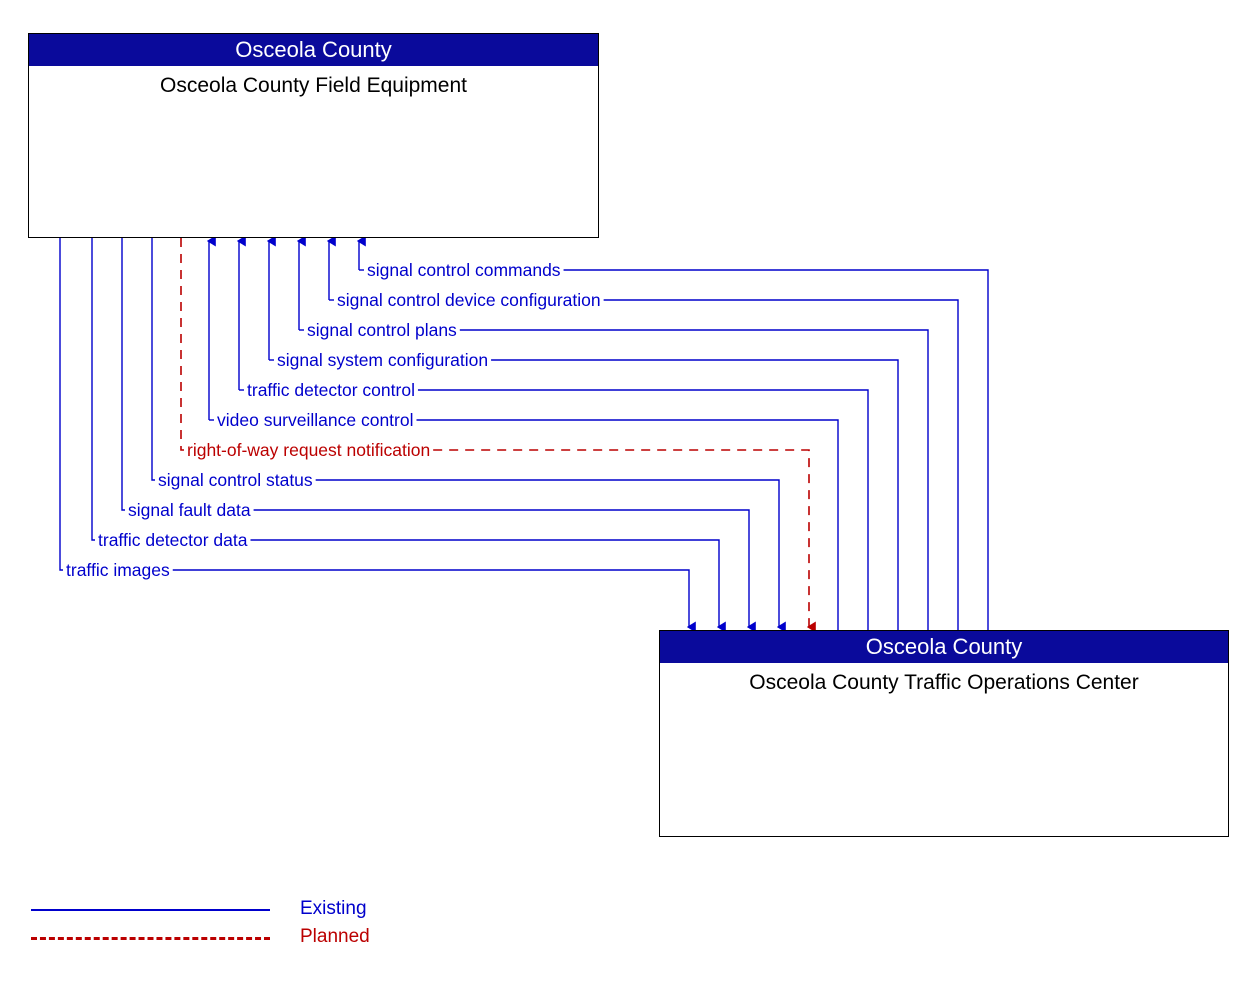 This screenshot has height=985, width=1252. I want to click on entity-stakeholder-field-equipment: Osceola County, so click(313, 50).